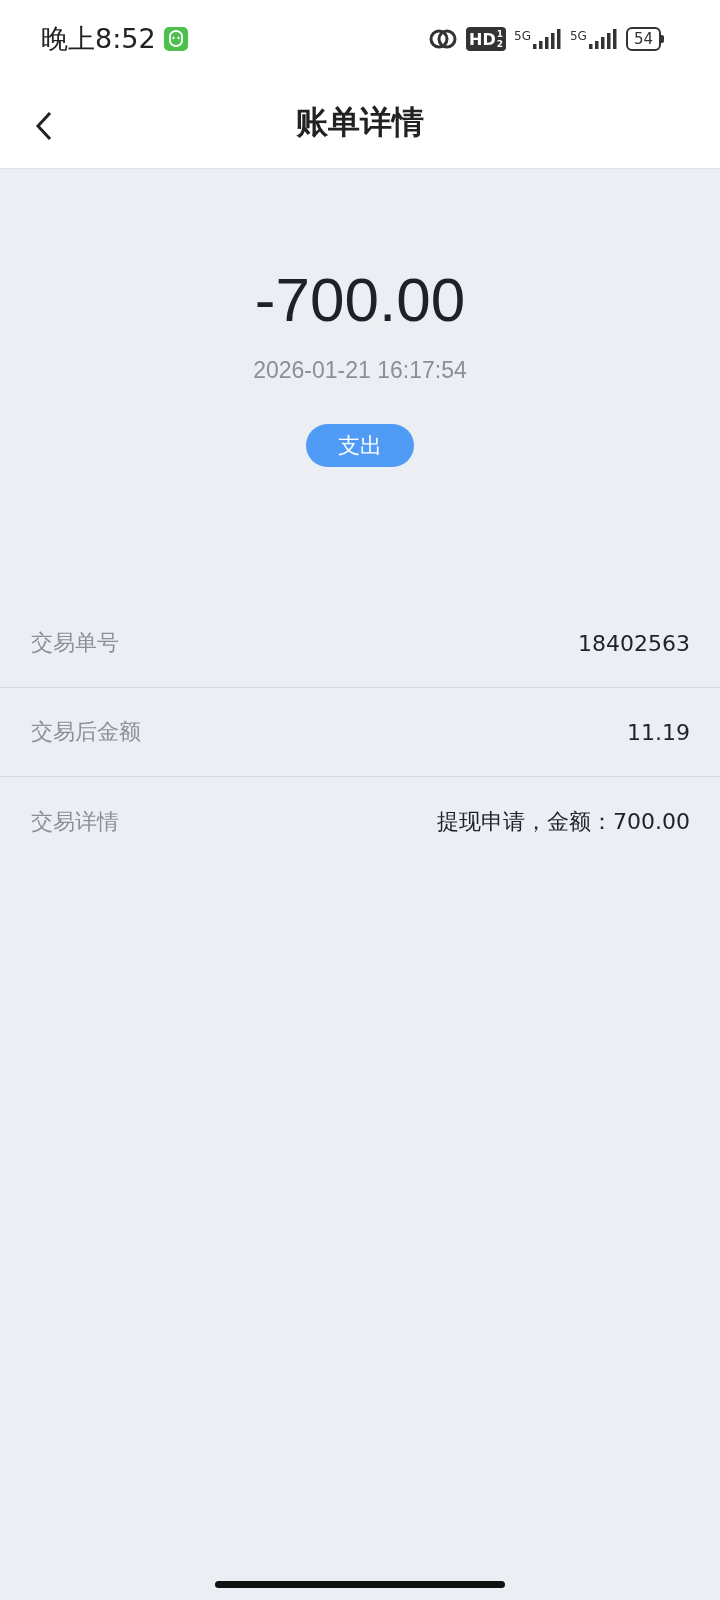  Describe the element at coordinates (175, 39) in the screenshot. I see `app-notification-icon` at that location.